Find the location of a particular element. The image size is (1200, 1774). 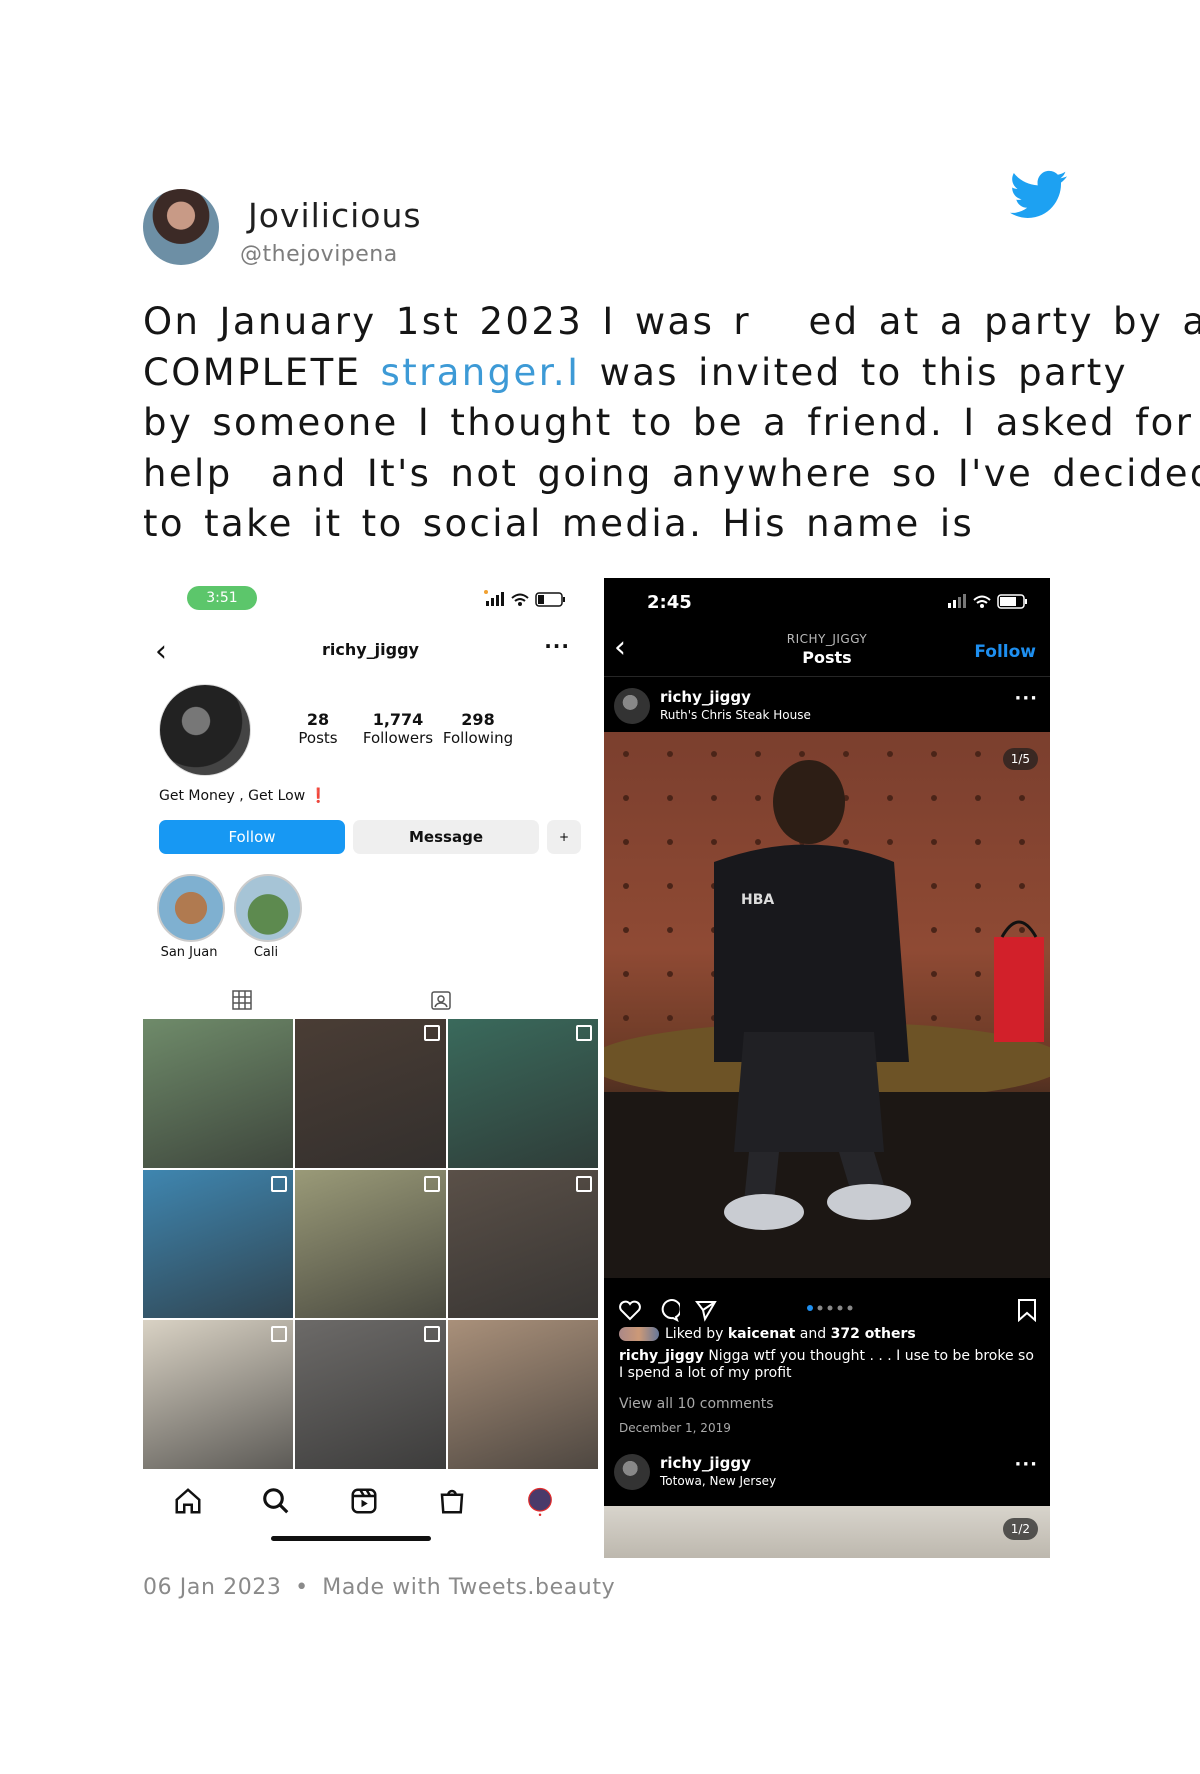

stat-following-num: 298 is located at coordinates (478, 719).